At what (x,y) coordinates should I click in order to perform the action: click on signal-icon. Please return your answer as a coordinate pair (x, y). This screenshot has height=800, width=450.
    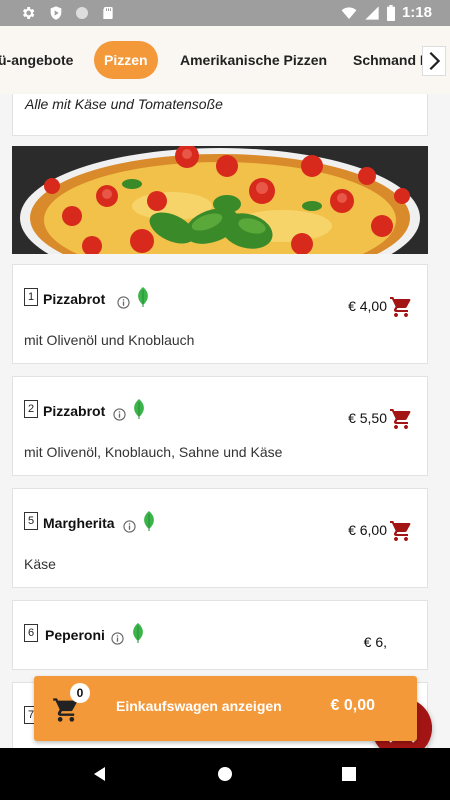
    Looking at the image, I should click on (372, 13).